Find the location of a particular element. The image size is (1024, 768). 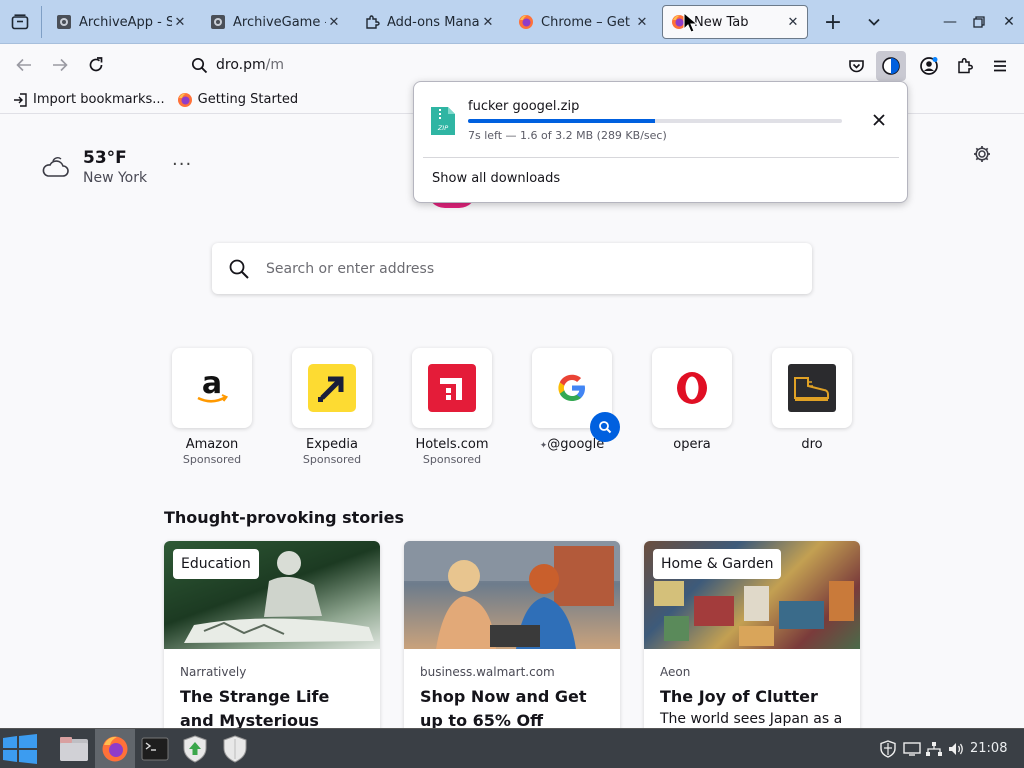

story-excerpt: The world sees Japan as a is located at coordinates (751, 719).